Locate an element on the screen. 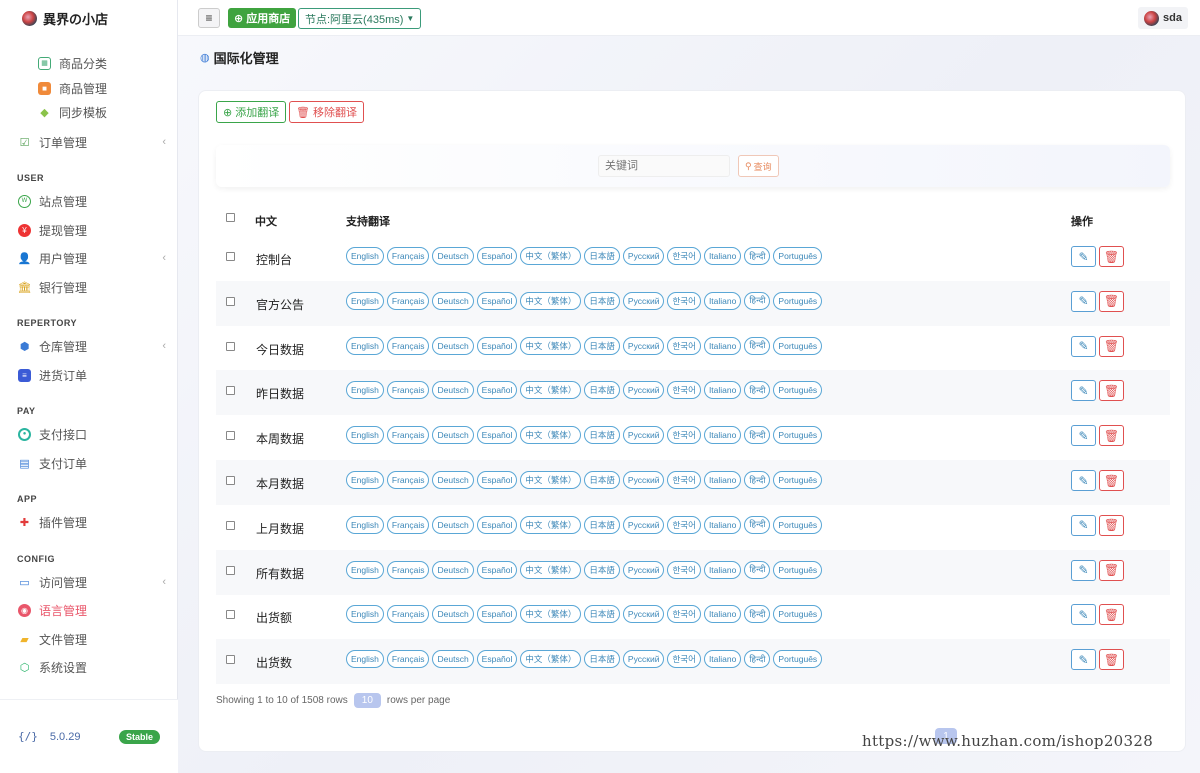 Image resolution: width=1200 pixels, height=773 pixels. remove-translation-button: 🗑 移除翻译 is located at coordinates (326, 112).